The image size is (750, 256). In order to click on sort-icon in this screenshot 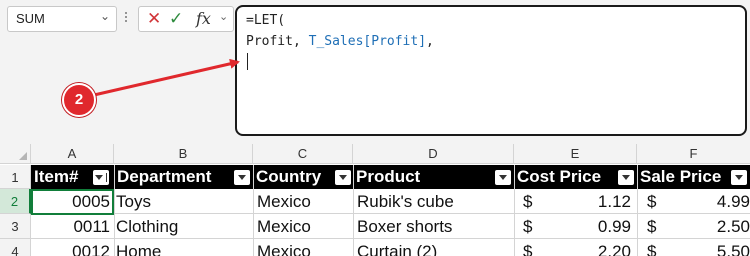, I will do `click(99, 177)`.